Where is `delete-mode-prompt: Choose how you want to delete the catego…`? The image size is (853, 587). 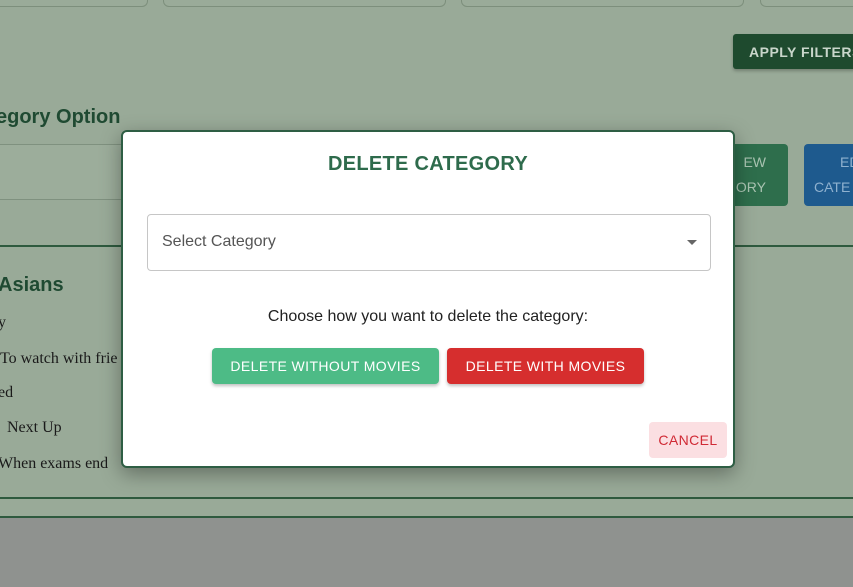
delete-mode-prompt: Choose how you want to delete the catego… is located at coordinates (428, 316).